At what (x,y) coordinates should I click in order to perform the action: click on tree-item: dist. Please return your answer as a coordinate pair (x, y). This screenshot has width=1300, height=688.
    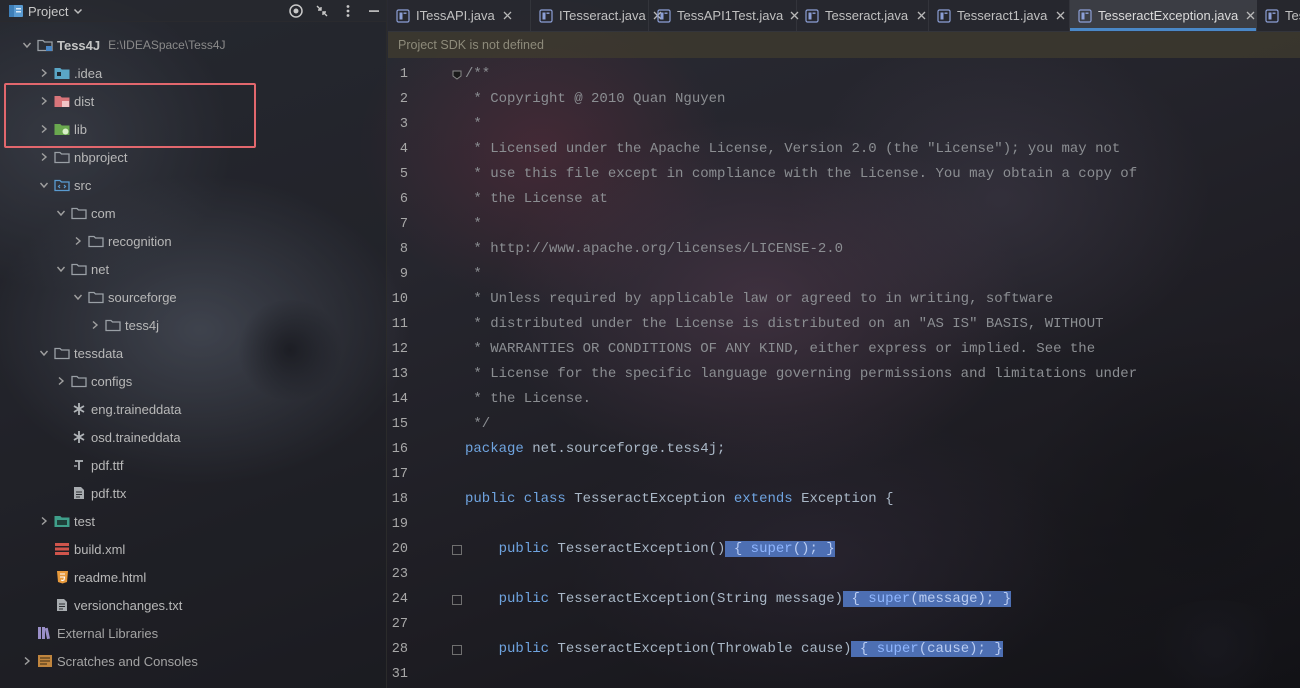
    Looking at the image, I should click on (193, 101).